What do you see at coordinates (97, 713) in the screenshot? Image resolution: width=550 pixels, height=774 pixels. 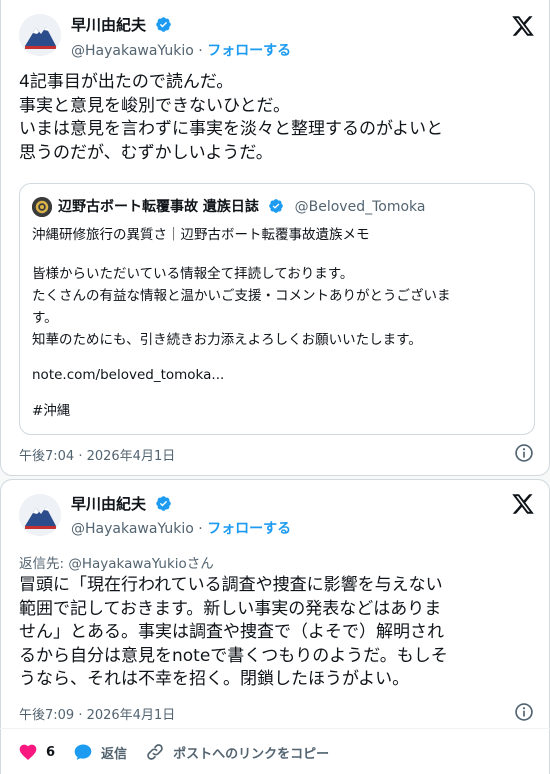 I see `timestamp: 午後7:09 · 2026年4月1日` at bounding box center [97, 713].